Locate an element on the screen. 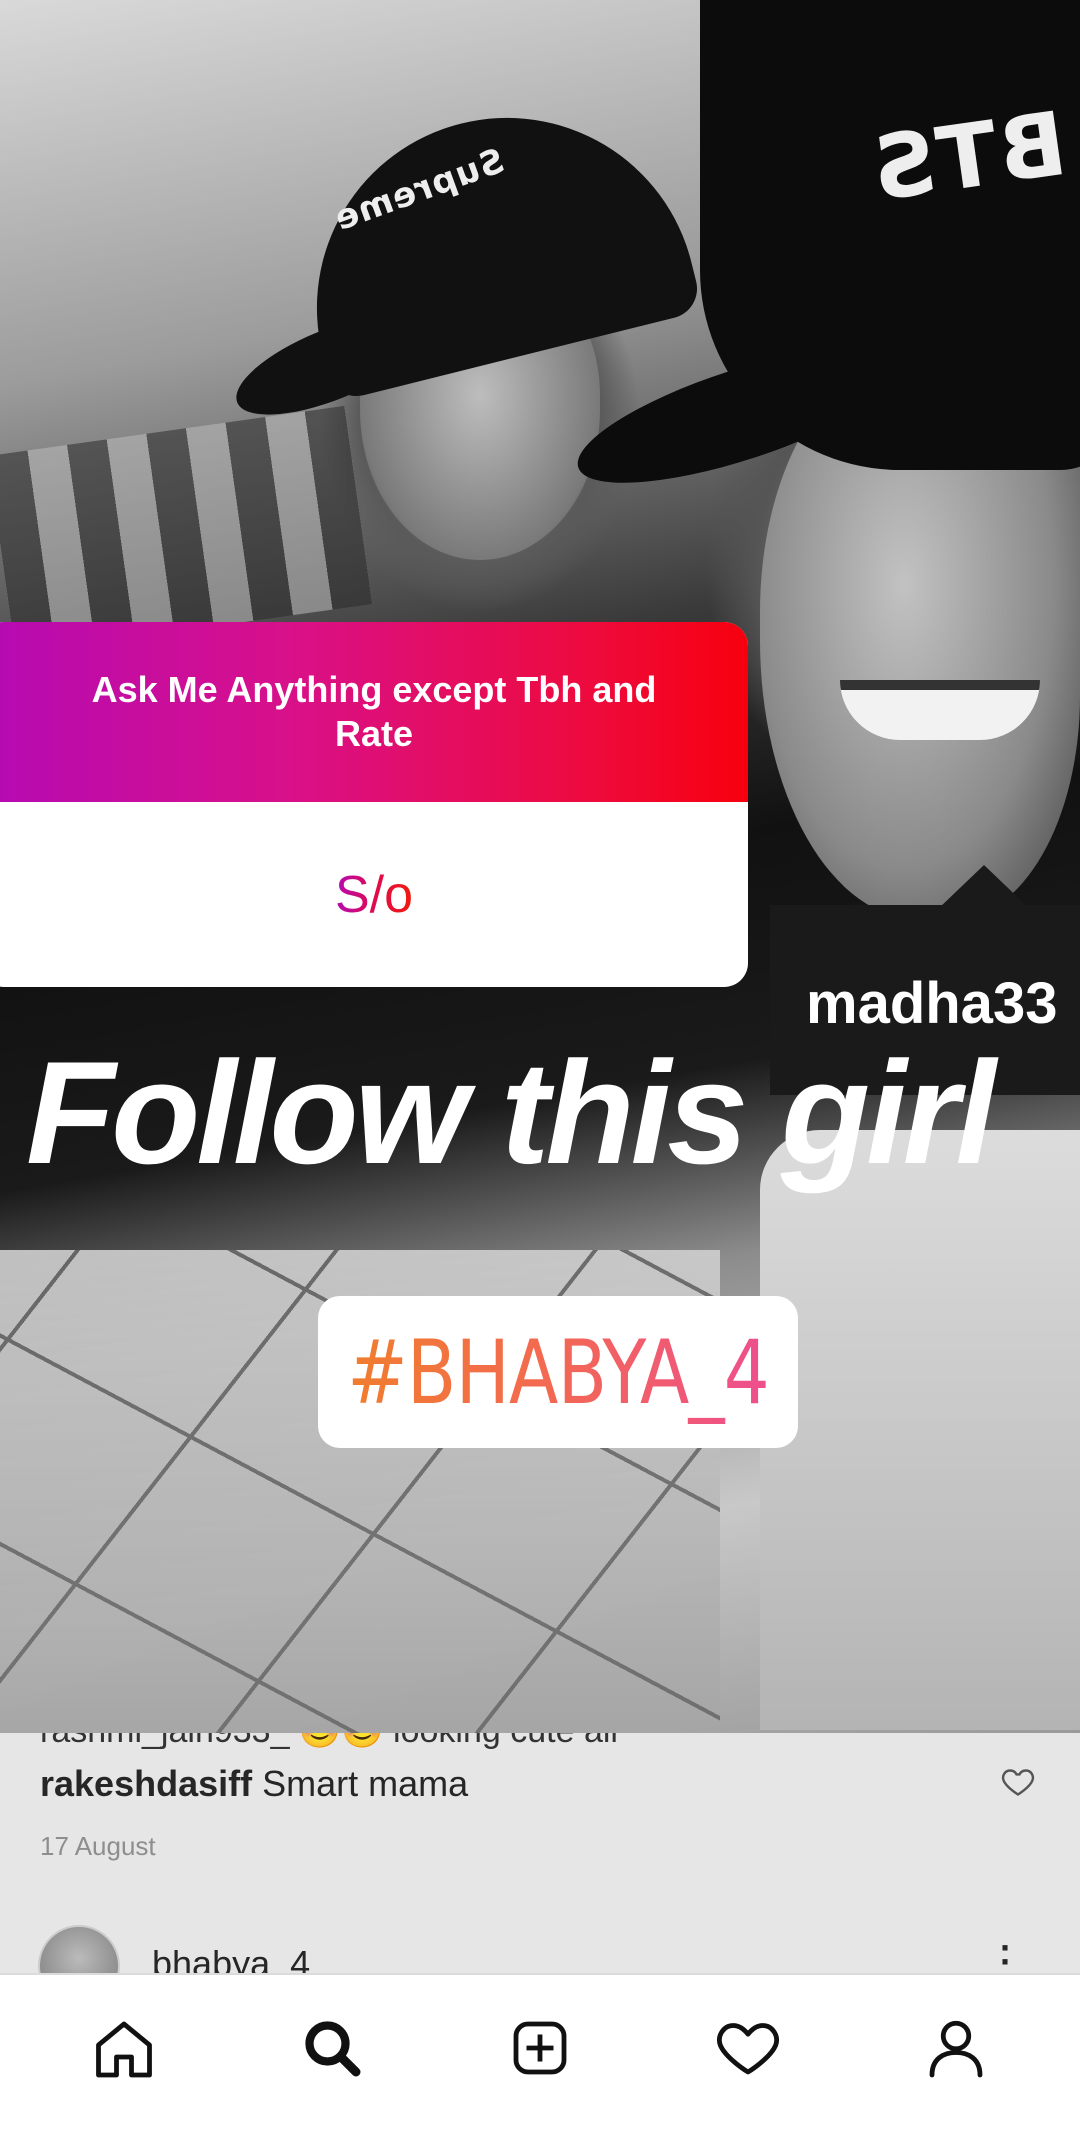 The image size is (1080, 2130). nav-search is located at coordinates (332, 2048).